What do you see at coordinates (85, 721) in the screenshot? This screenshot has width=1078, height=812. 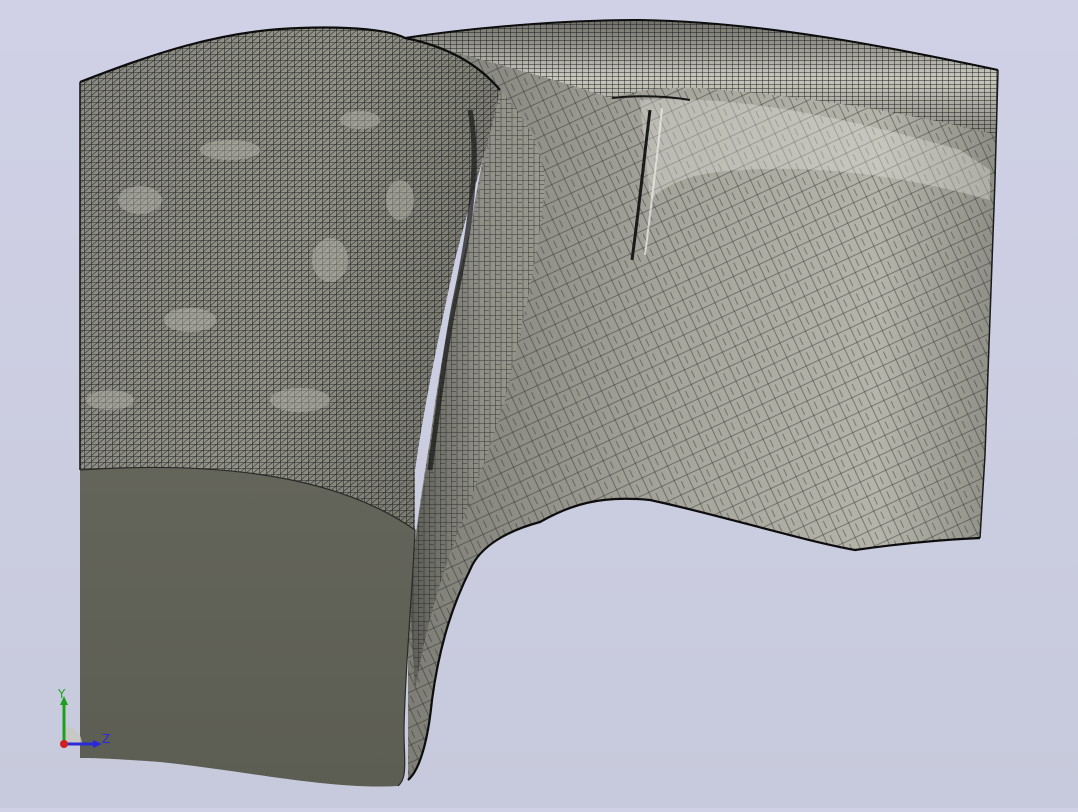 I see `axis-triad: Y Z` at bounding box center [85, 721].